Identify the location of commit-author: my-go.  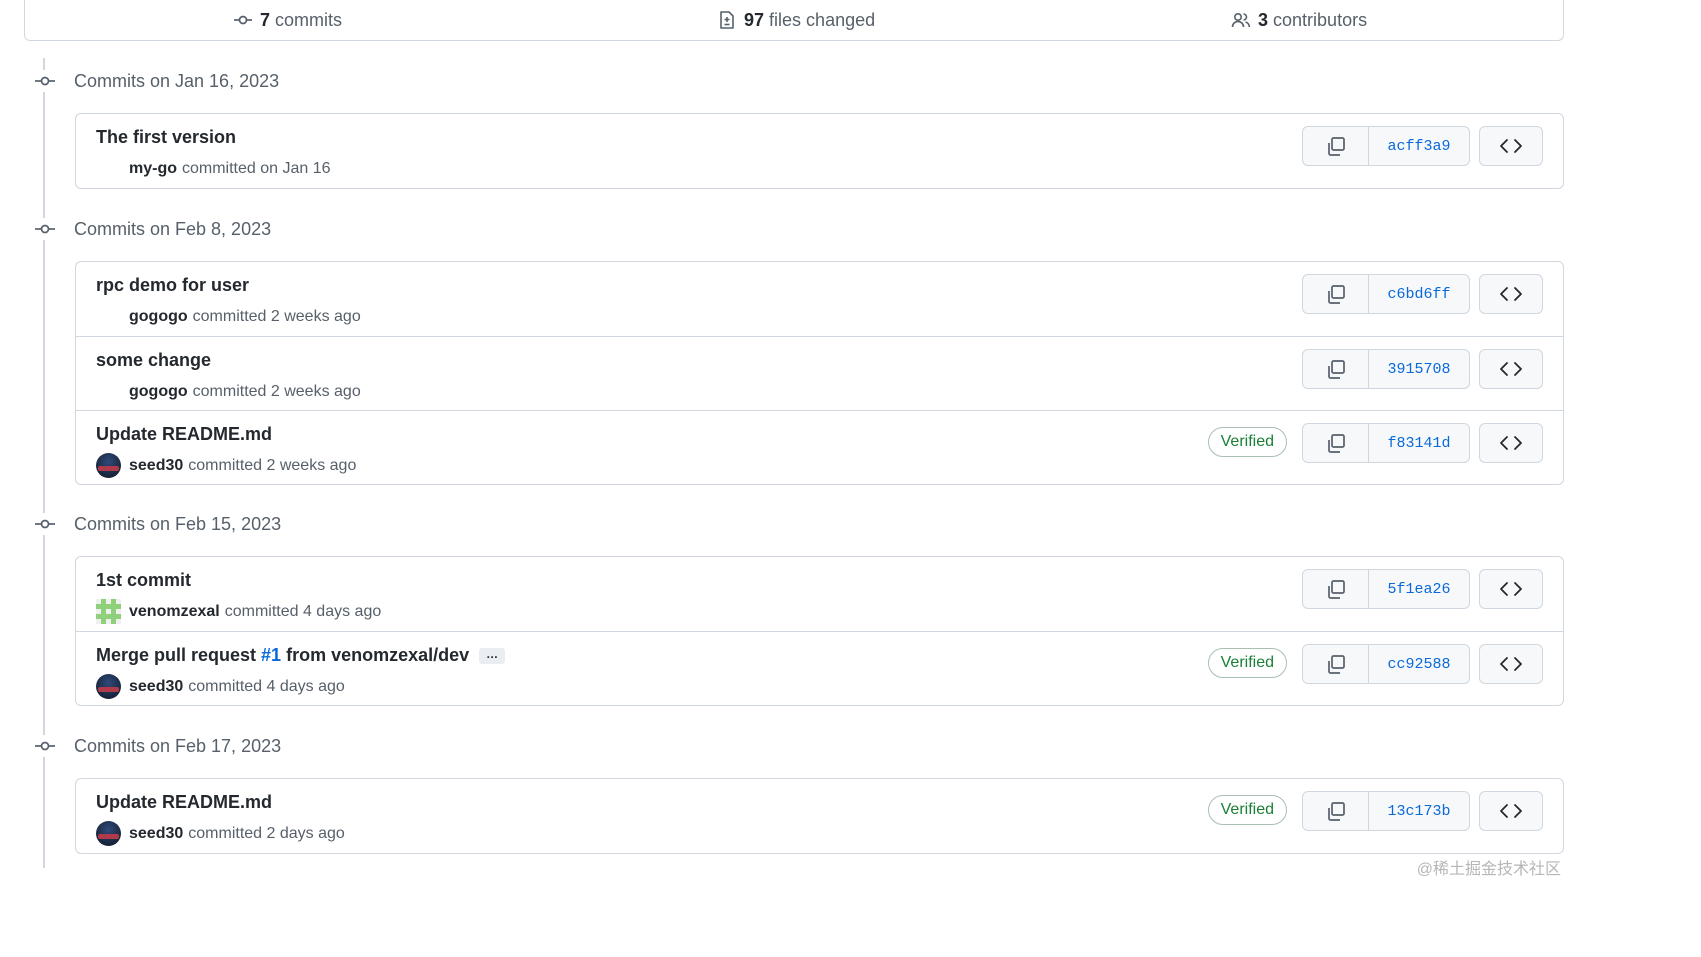
(153, 169).